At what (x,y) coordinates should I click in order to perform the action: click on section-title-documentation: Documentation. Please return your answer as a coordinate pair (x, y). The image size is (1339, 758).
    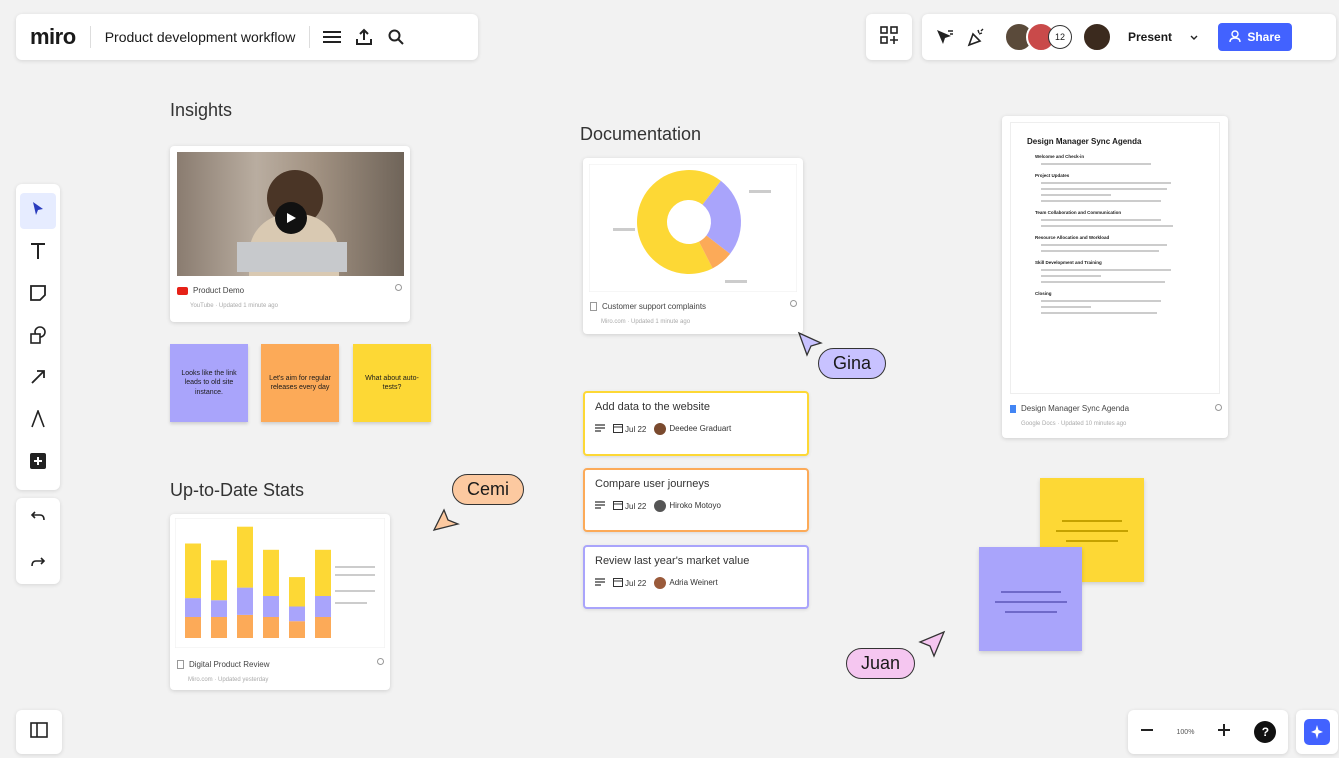
    Looking at the image, I should click on (641, 134).